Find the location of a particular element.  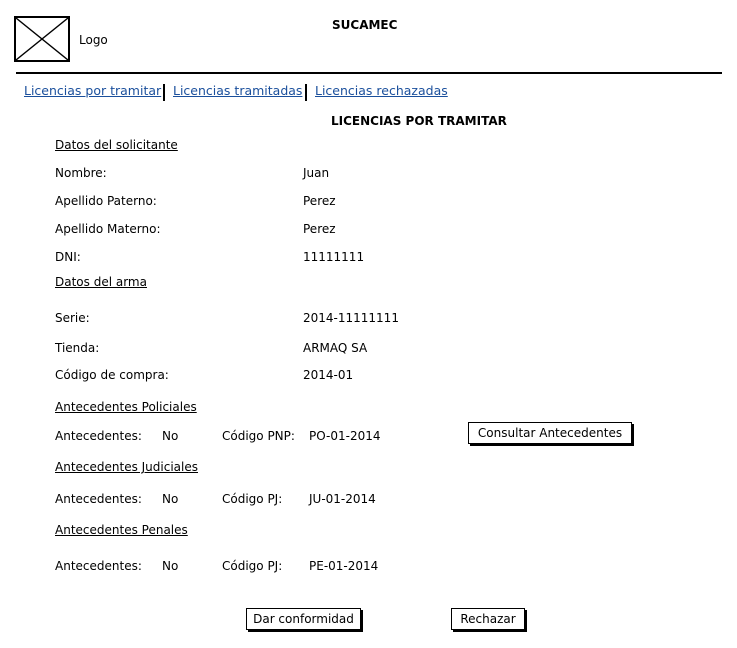

penales-antecedentes-value: No is located at coordinates (170, 566).